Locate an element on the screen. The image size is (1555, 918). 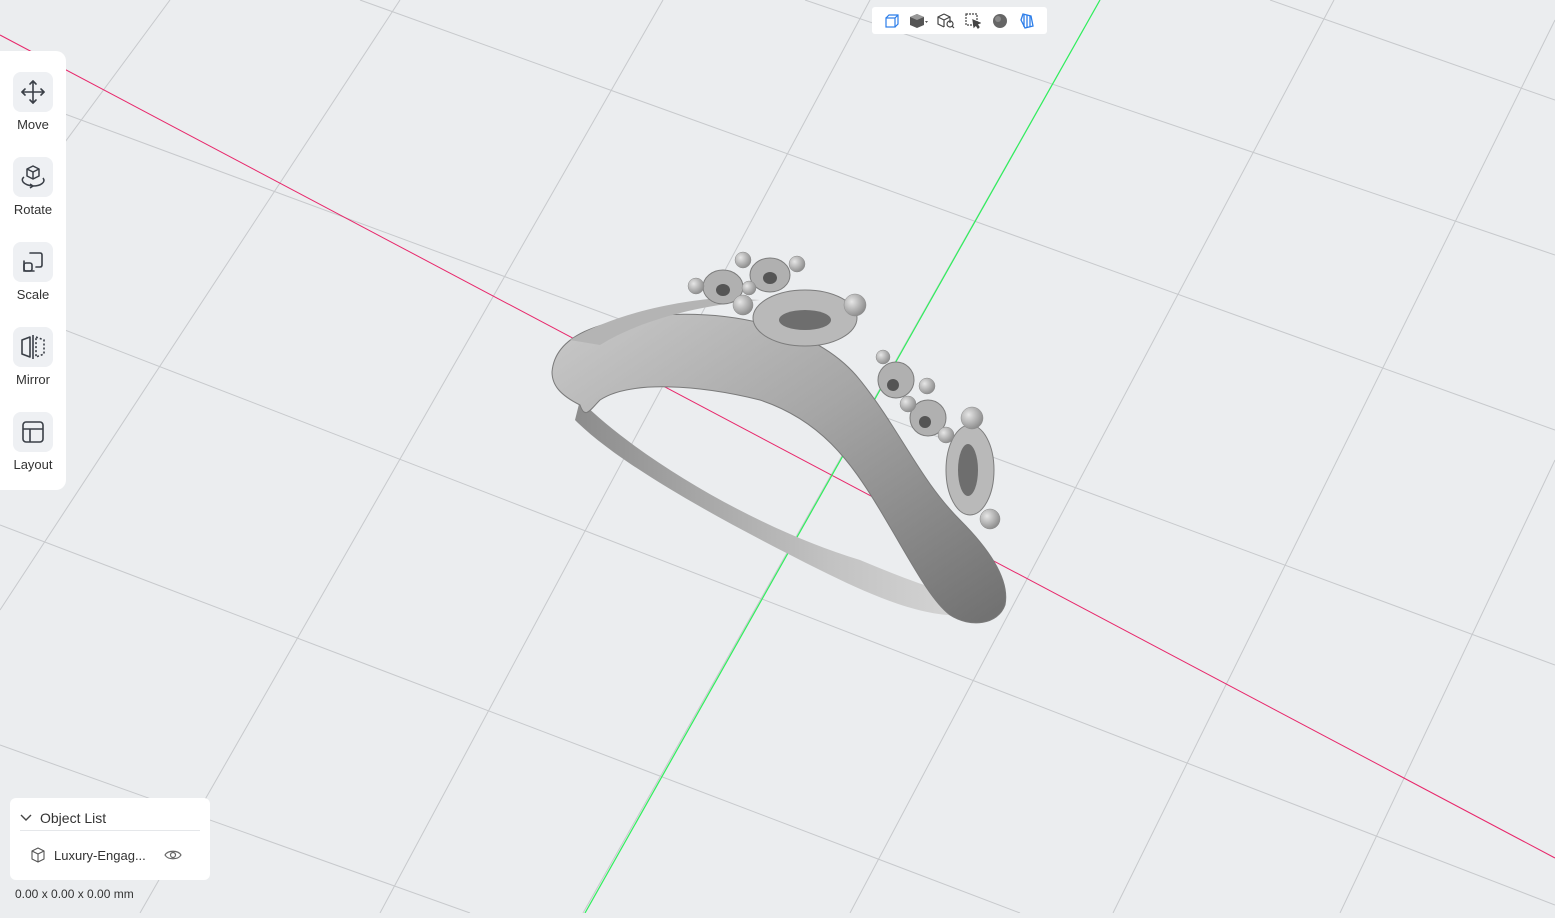
layout-label: Layout is located at coordinates (33, 464).